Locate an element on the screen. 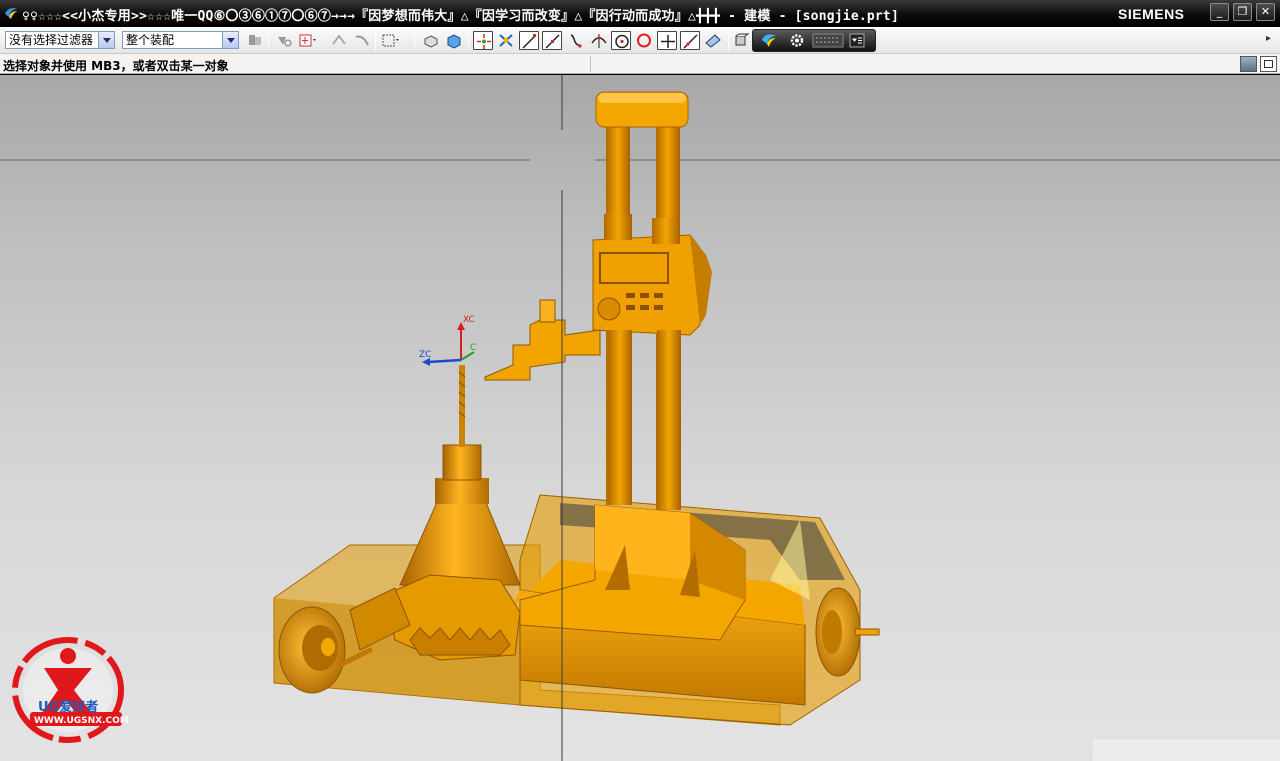 The width and height of the screenshot is (1280, 761). rectangle-select-icon is located at coordinates (390, 40).